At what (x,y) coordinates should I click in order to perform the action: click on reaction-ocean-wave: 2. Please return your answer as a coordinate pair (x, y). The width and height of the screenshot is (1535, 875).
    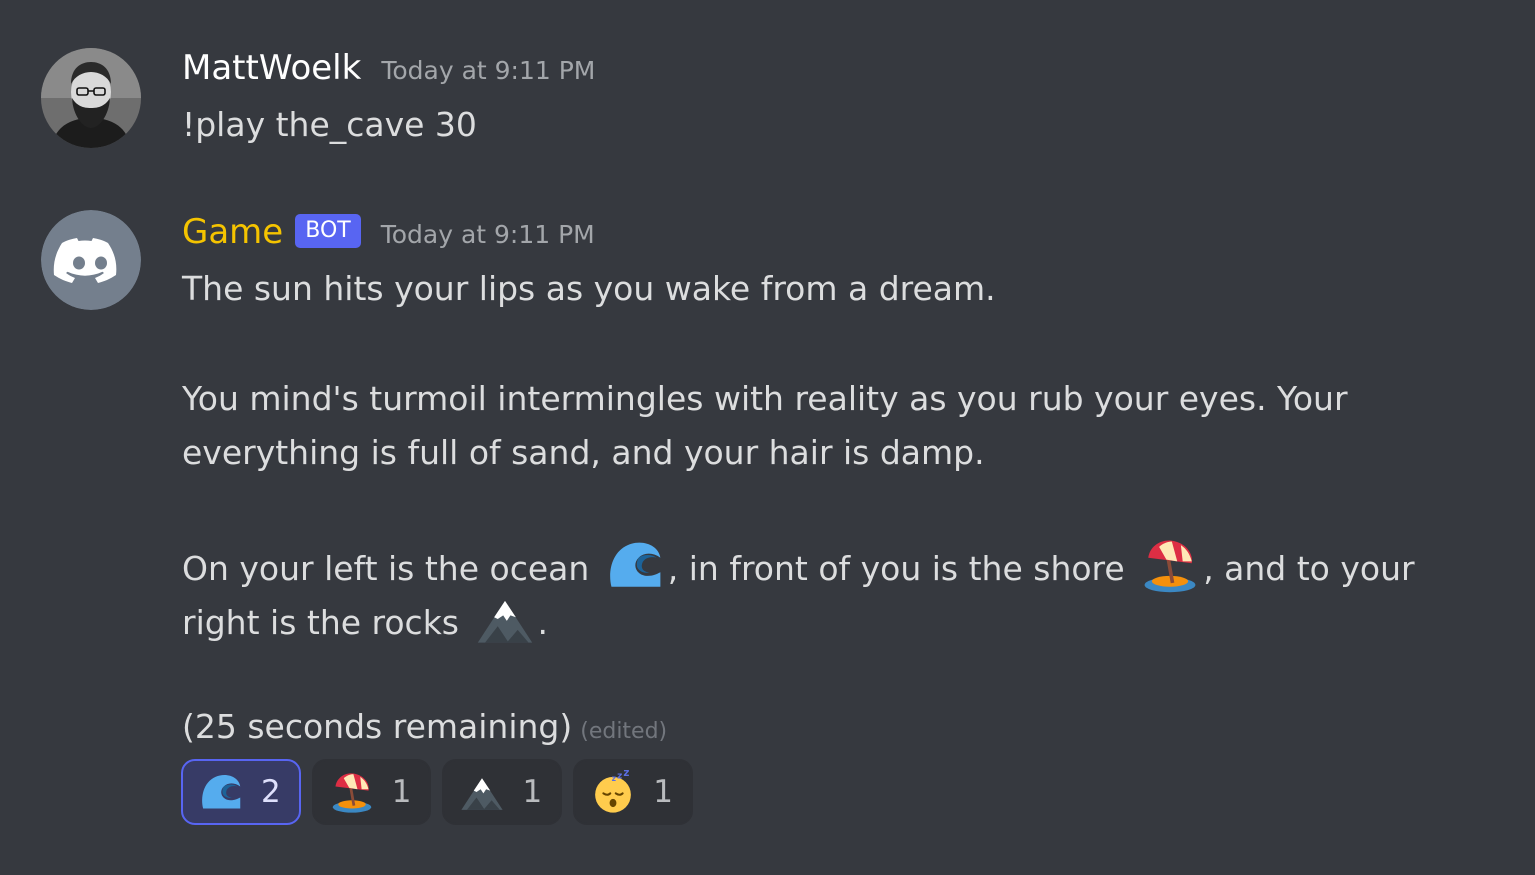
    Looking at the image, I should click on (241, 792).